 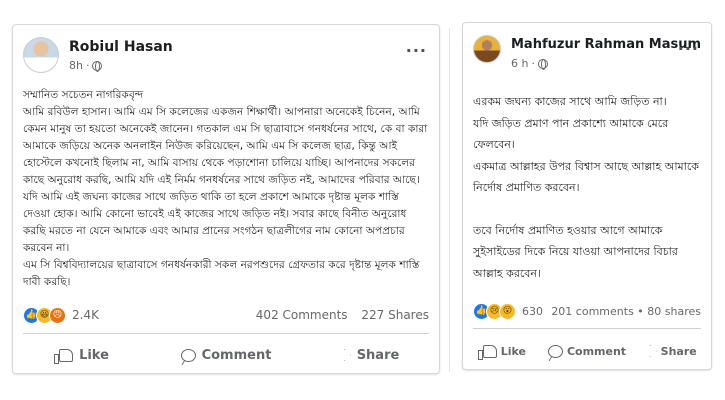 What do you see at coordinates (226, 57) in the screenshot?
I see `post-header: Robiul Hasan 8h · ···` at bounding box center [226, 57].